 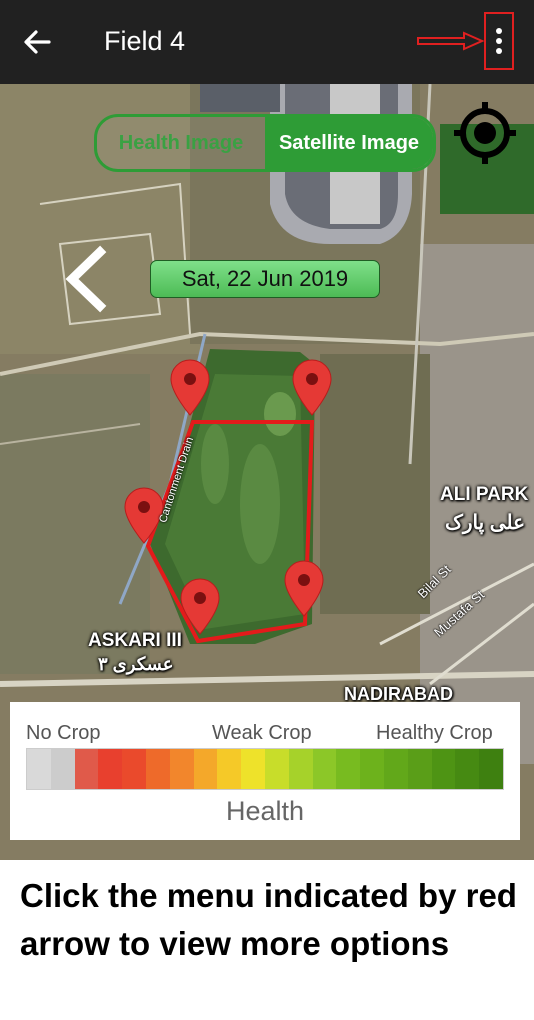 I want to click on arrow-left-icon, so click(x=37, y=42).